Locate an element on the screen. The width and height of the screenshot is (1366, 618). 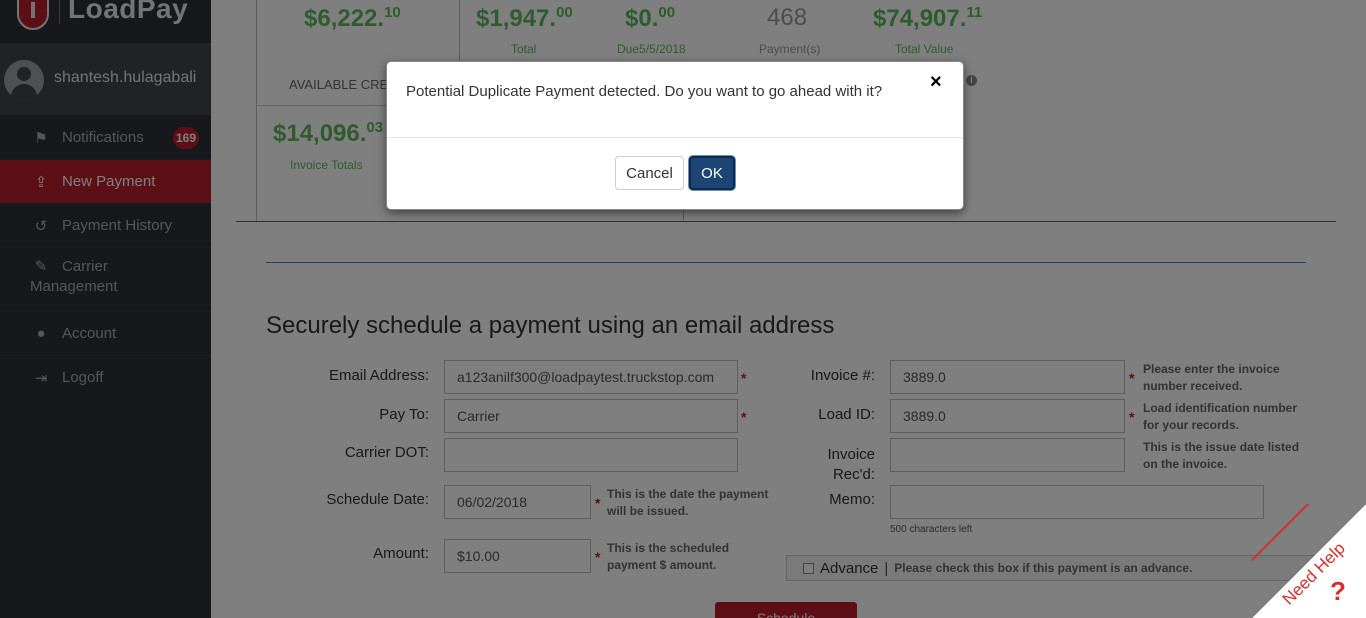
need-help-background is located at coordinates (1309, 561).